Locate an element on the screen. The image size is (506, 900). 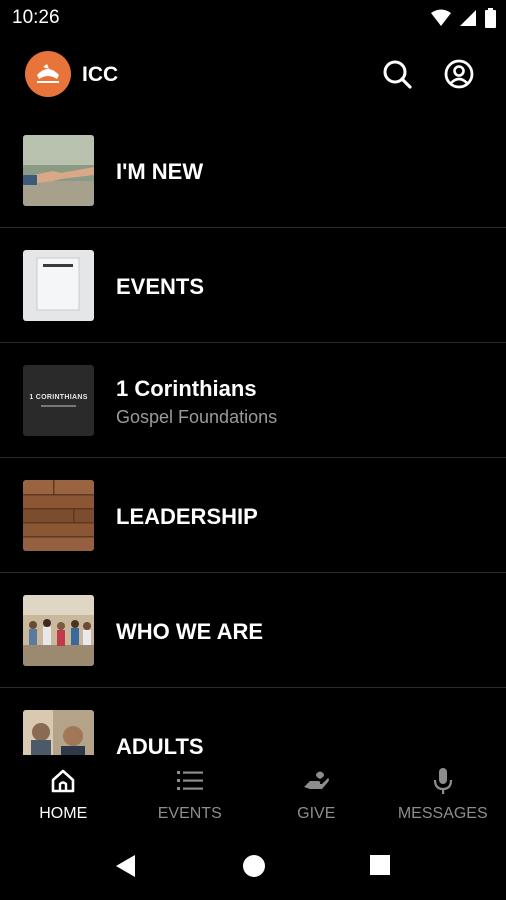
tab-events-label: EVENTS is located at coordinates (189, 813).